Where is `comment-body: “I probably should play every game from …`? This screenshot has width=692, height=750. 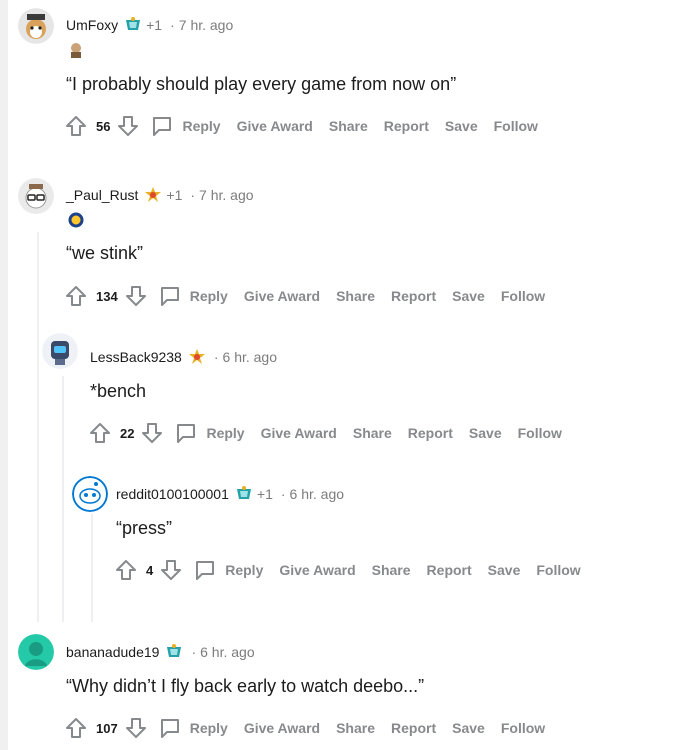
comment-body: “I probably should play every game from … is located at coordinates (261, 84).